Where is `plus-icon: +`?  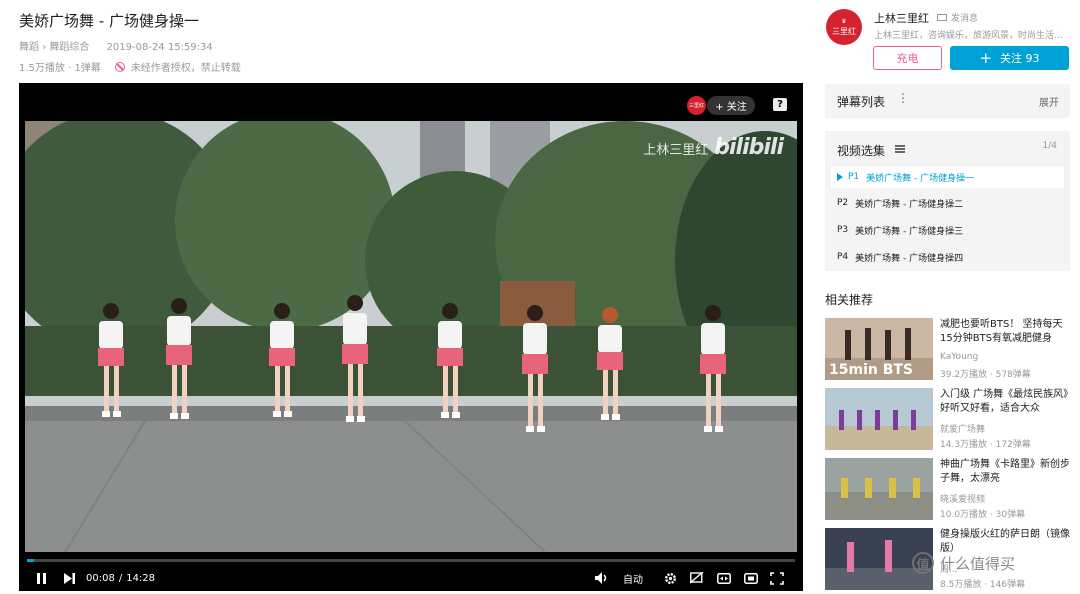
plus-icon: + is located at coordinates (986, 58).